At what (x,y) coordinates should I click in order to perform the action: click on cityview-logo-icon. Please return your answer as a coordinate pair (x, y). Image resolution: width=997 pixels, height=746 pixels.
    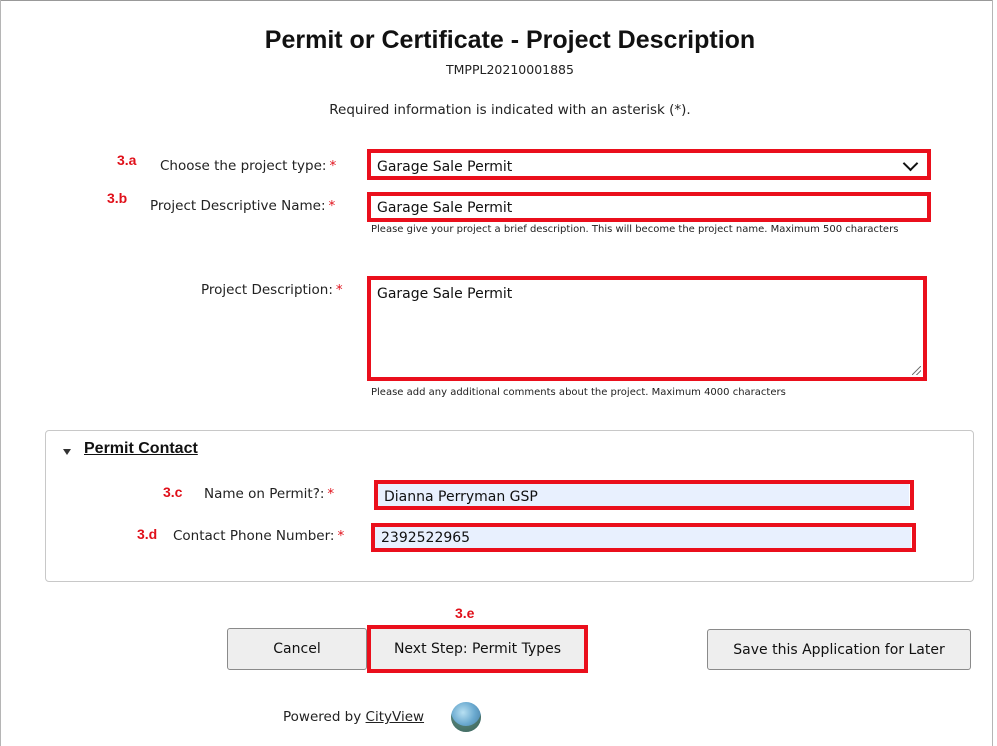
    Looking at the image, I should click on (466, 717).